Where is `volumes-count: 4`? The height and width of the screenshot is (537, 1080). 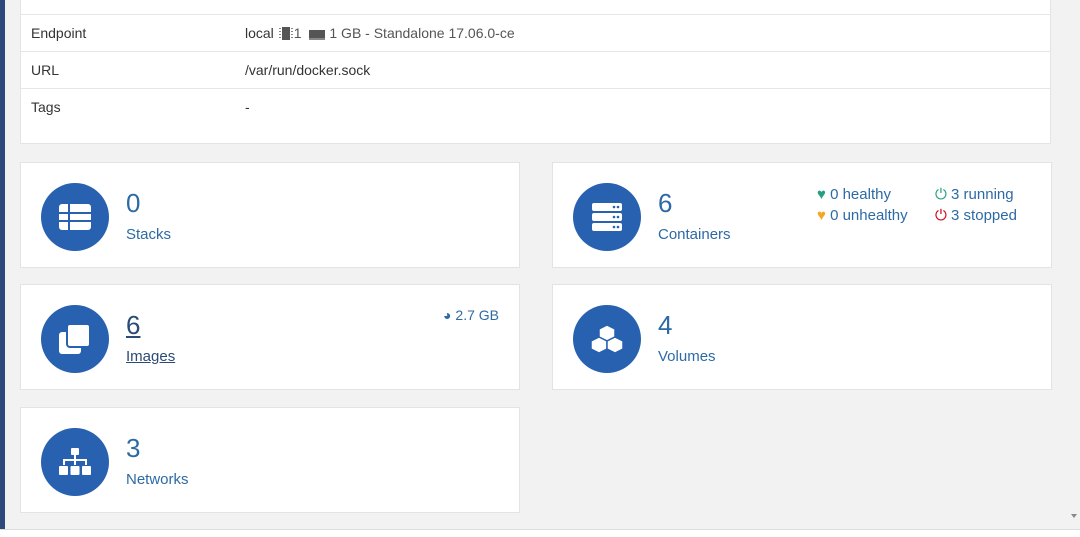 volumes-count: 4 is located at coordinates (665, 325).